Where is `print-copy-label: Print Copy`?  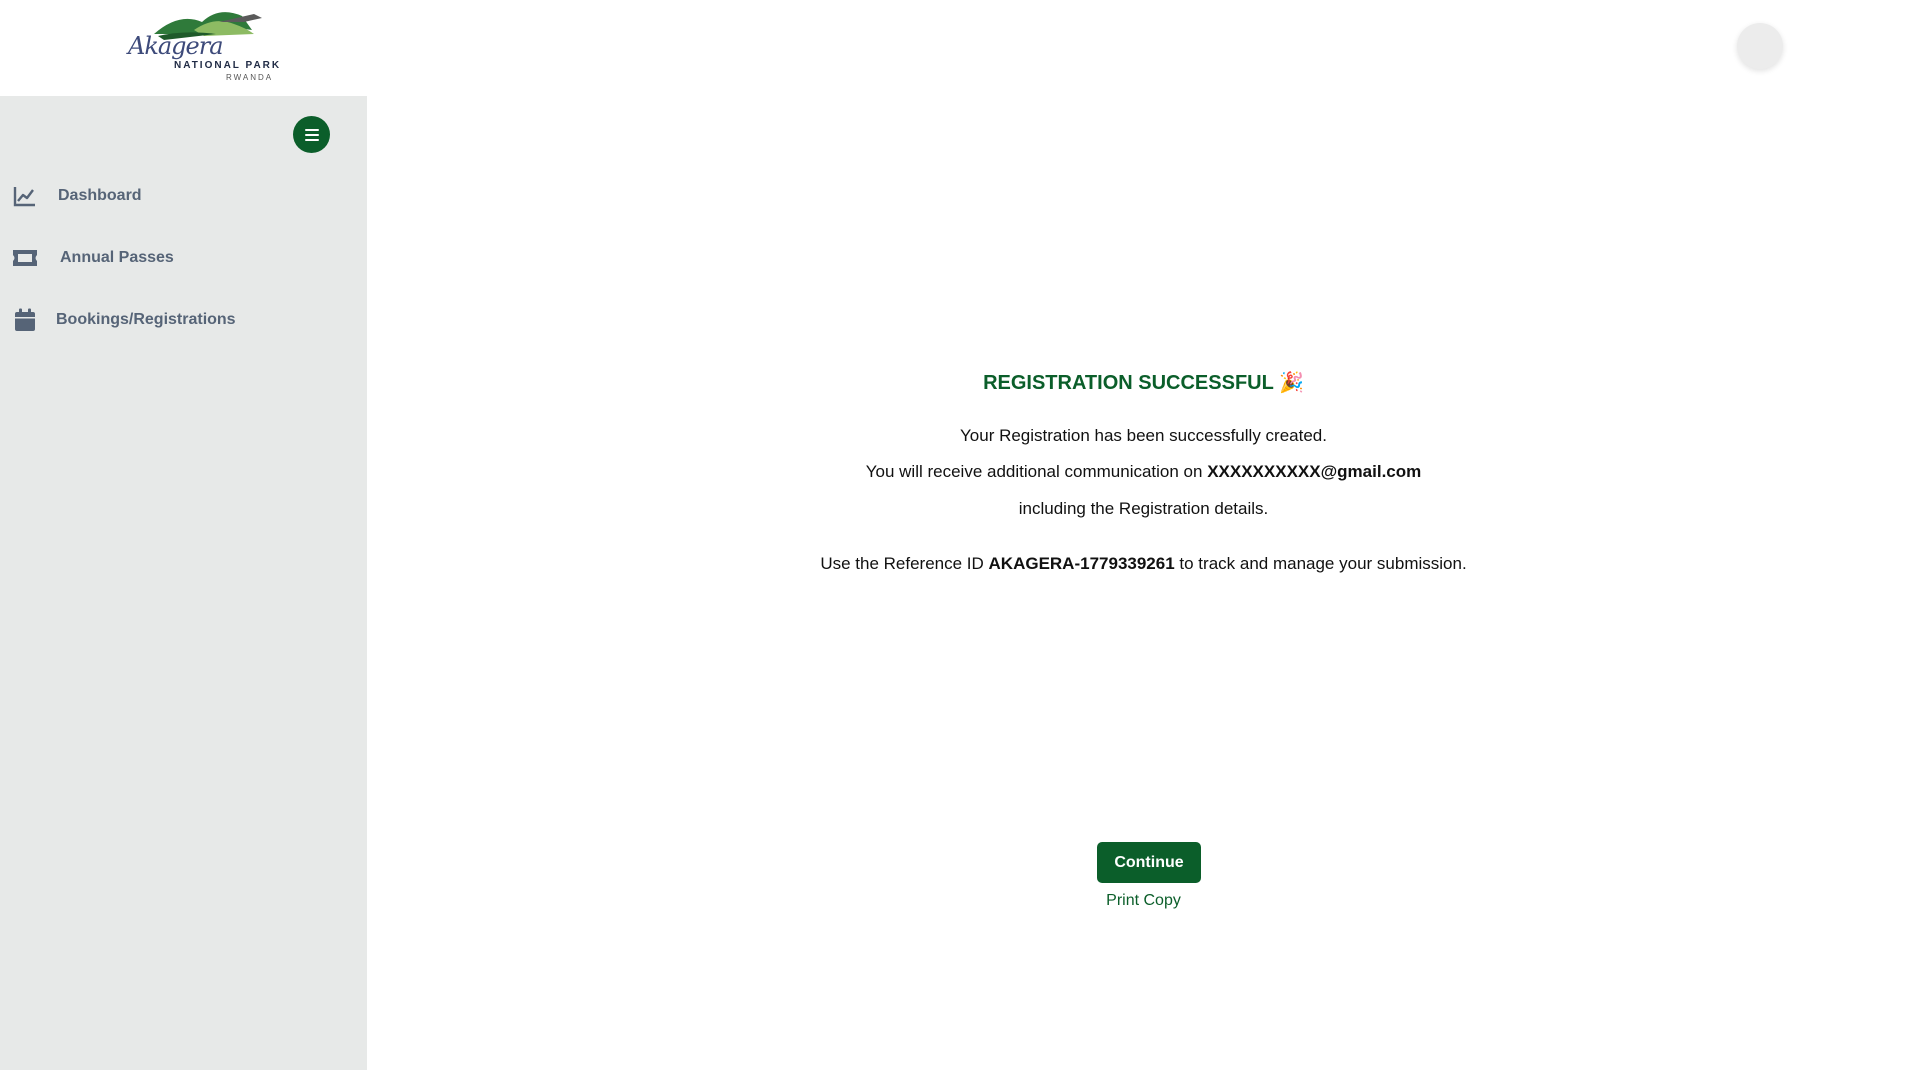 print-copy-label: Print Copy is located at coordinates (1143, 900).